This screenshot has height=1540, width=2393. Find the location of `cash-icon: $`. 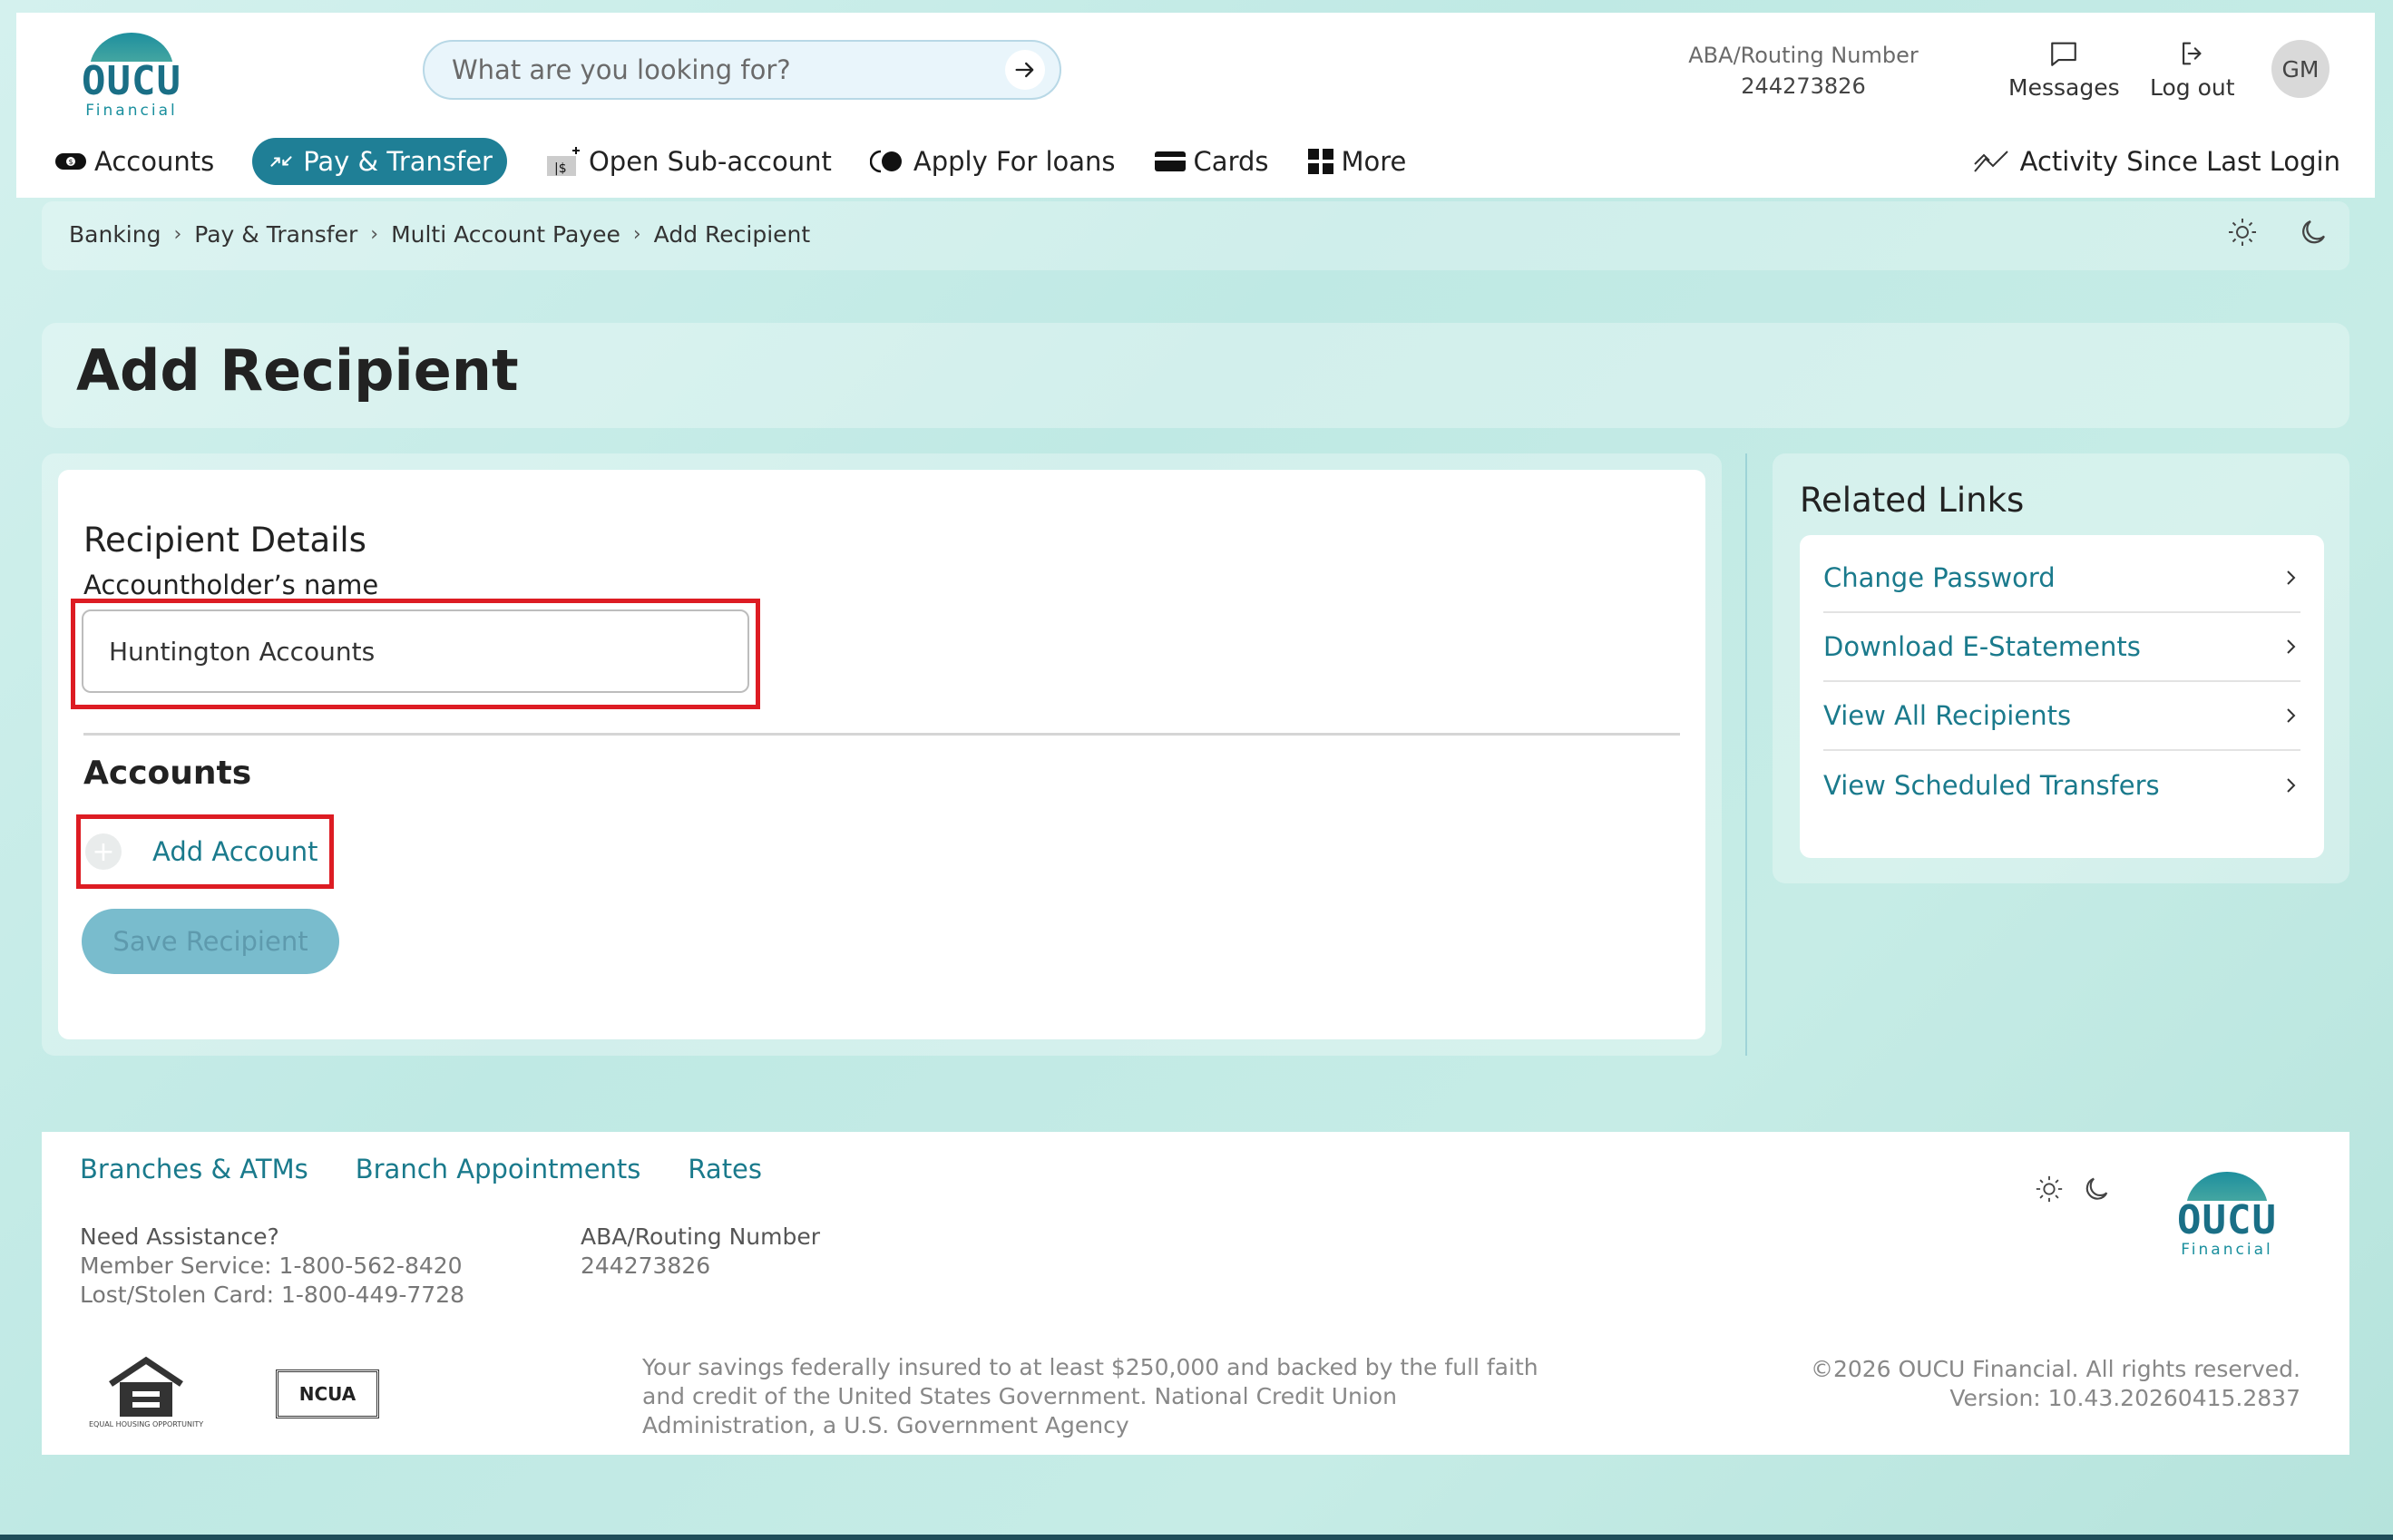

cash-icon: $ is located at coordinates (70, 161).